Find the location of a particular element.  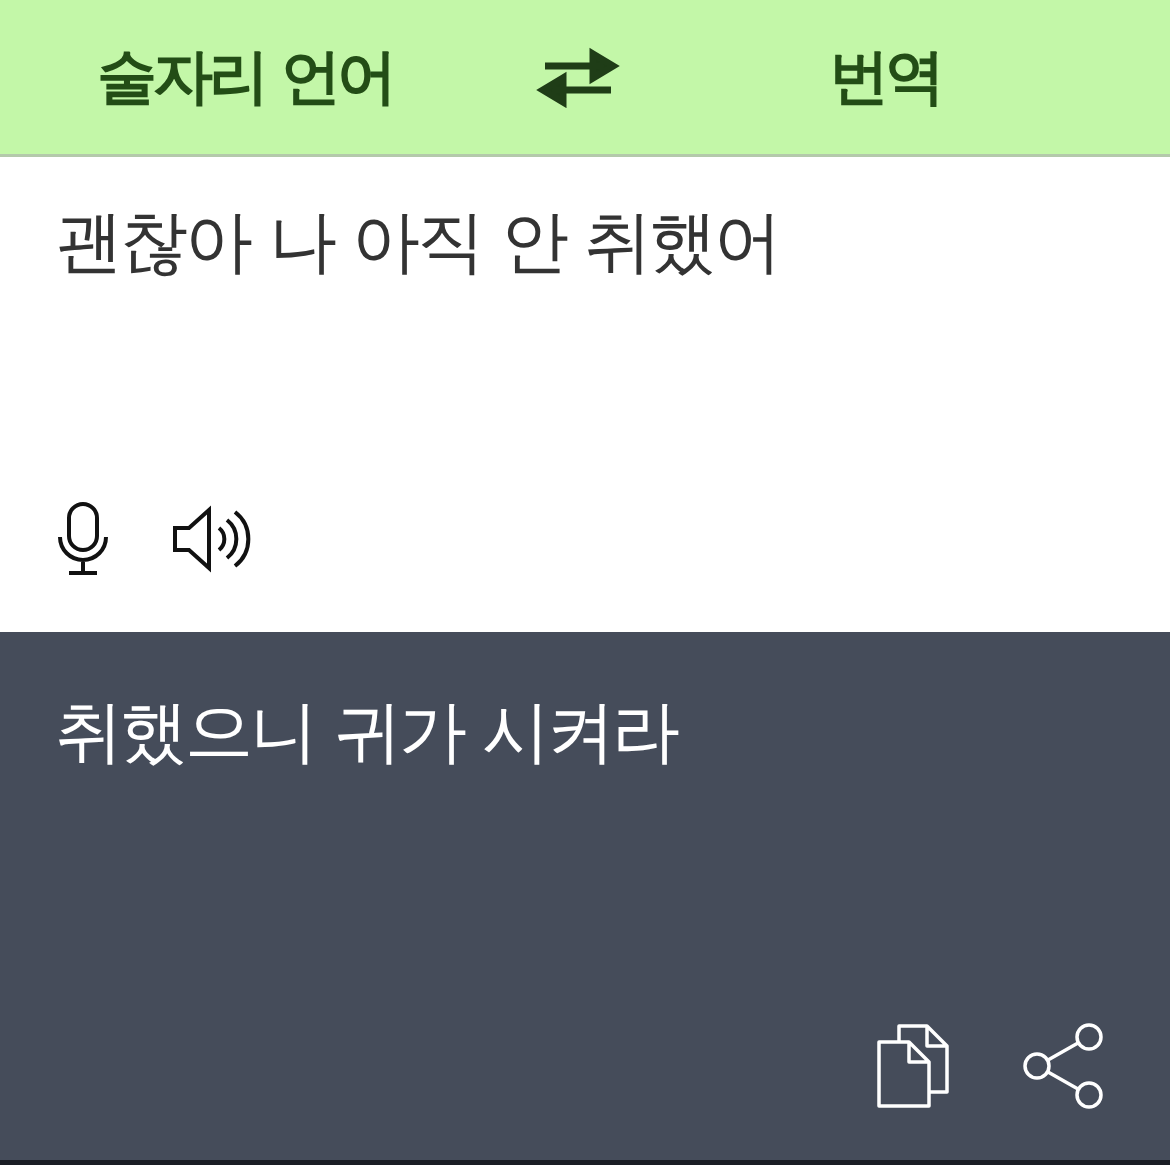

share-icon is located at coordinates (1063, 1066).